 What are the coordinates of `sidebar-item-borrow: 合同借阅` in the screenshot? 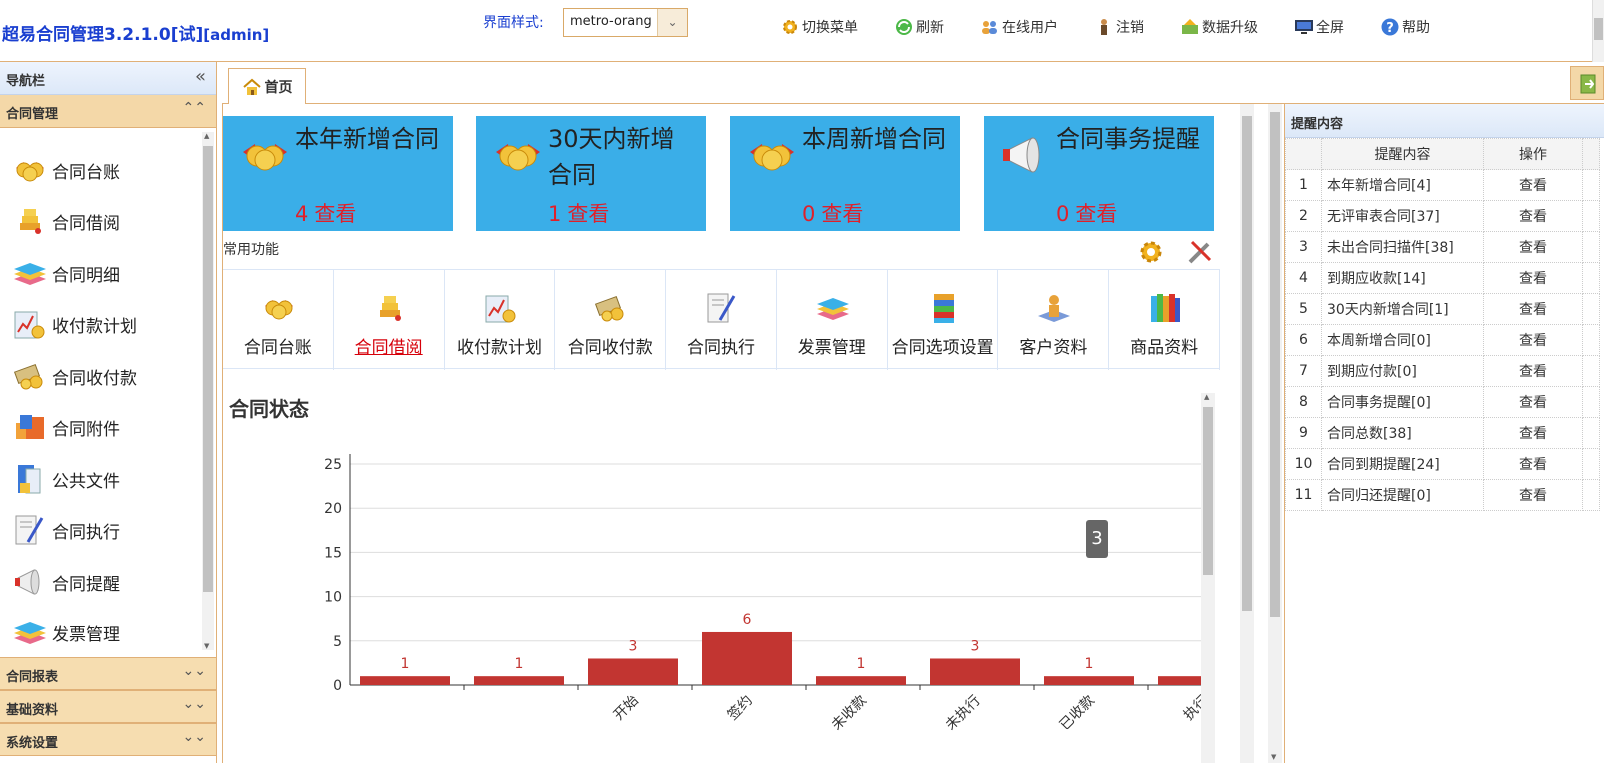 It's located at (66, 221).